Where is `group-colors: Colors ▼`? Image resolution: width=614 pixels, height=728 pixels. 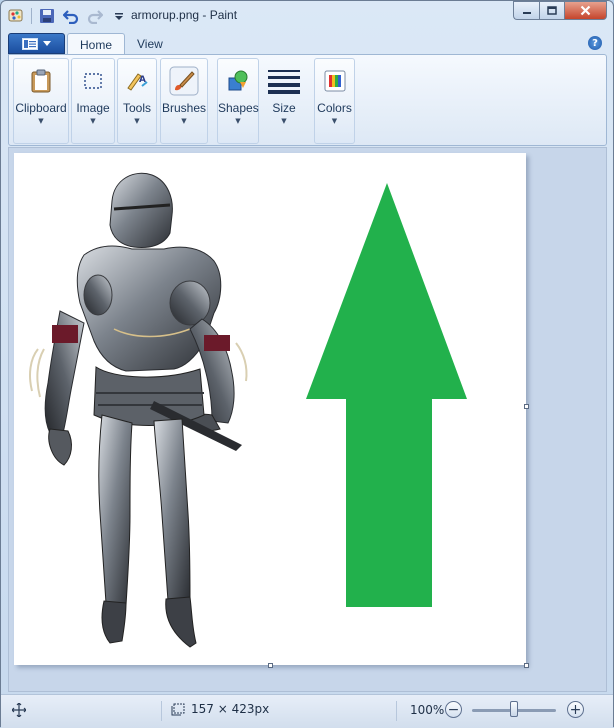 group-colors: Colors ▼ is located at coordinates (334, 101).